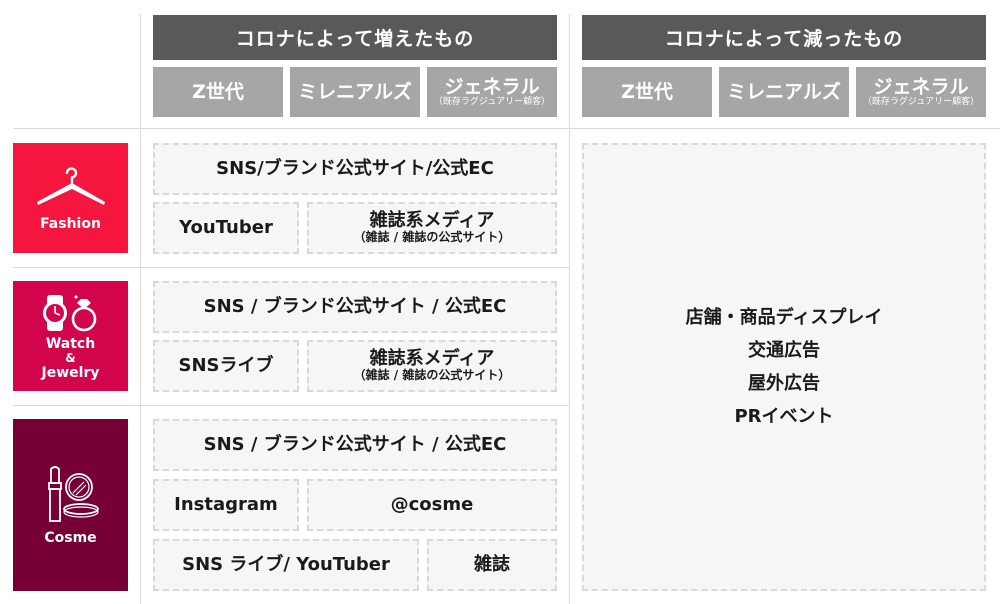 The height and width of the screenshot is (604, 1000). I want to click on watch-channel-sns-live: SNSライブ, so click(226, 366).